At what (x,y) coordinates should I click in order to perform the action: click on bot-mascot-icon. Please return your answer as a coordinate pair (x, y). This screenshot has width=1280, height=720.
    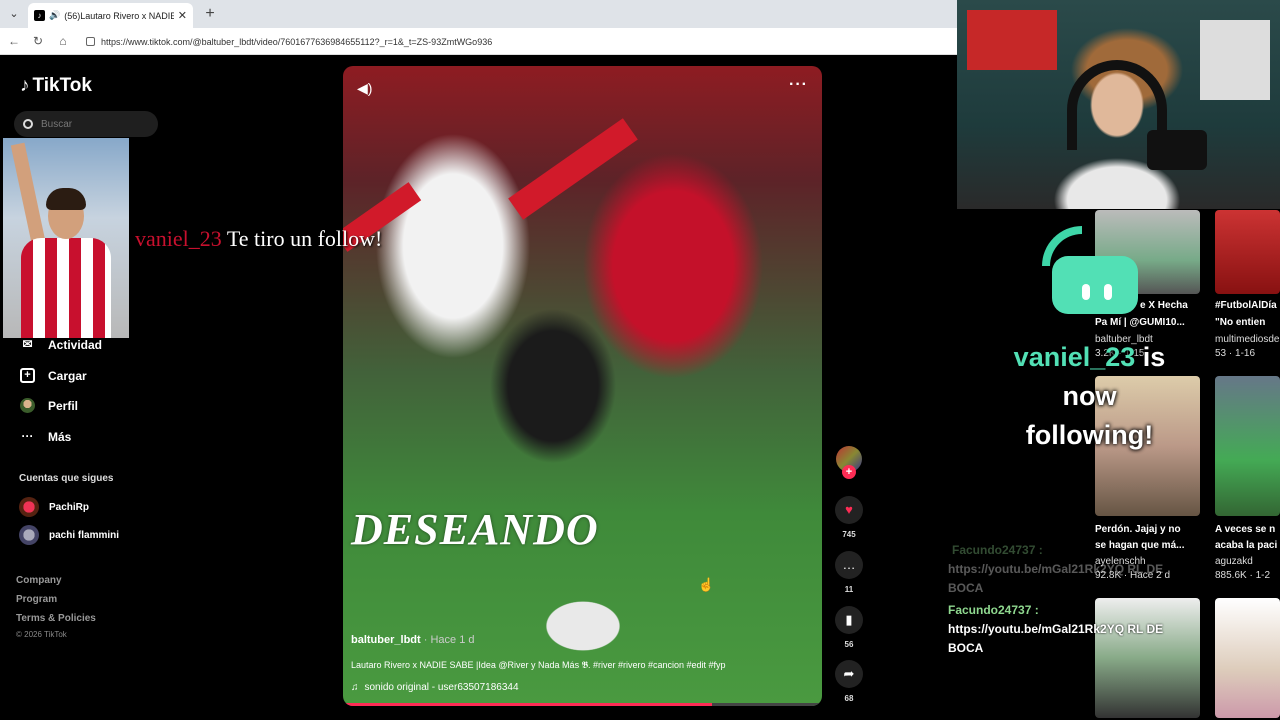
    Looking at the image, I should click on (1091, 272).